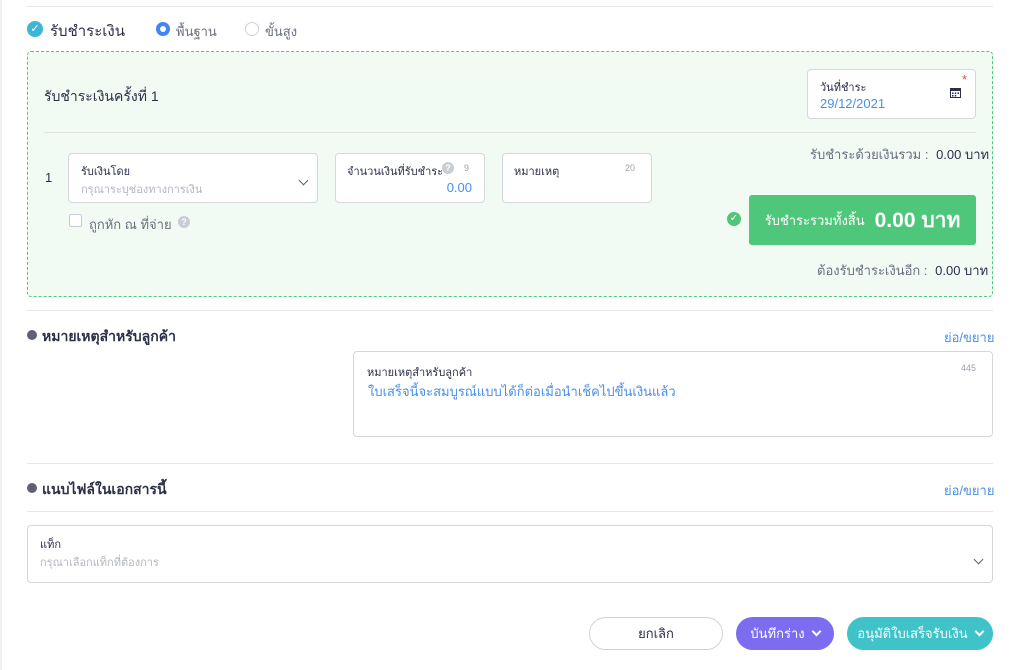  I want to click on amount-field: จำนวนเงินที่รับชำระ ? 9 0.00, so click(410, 178).